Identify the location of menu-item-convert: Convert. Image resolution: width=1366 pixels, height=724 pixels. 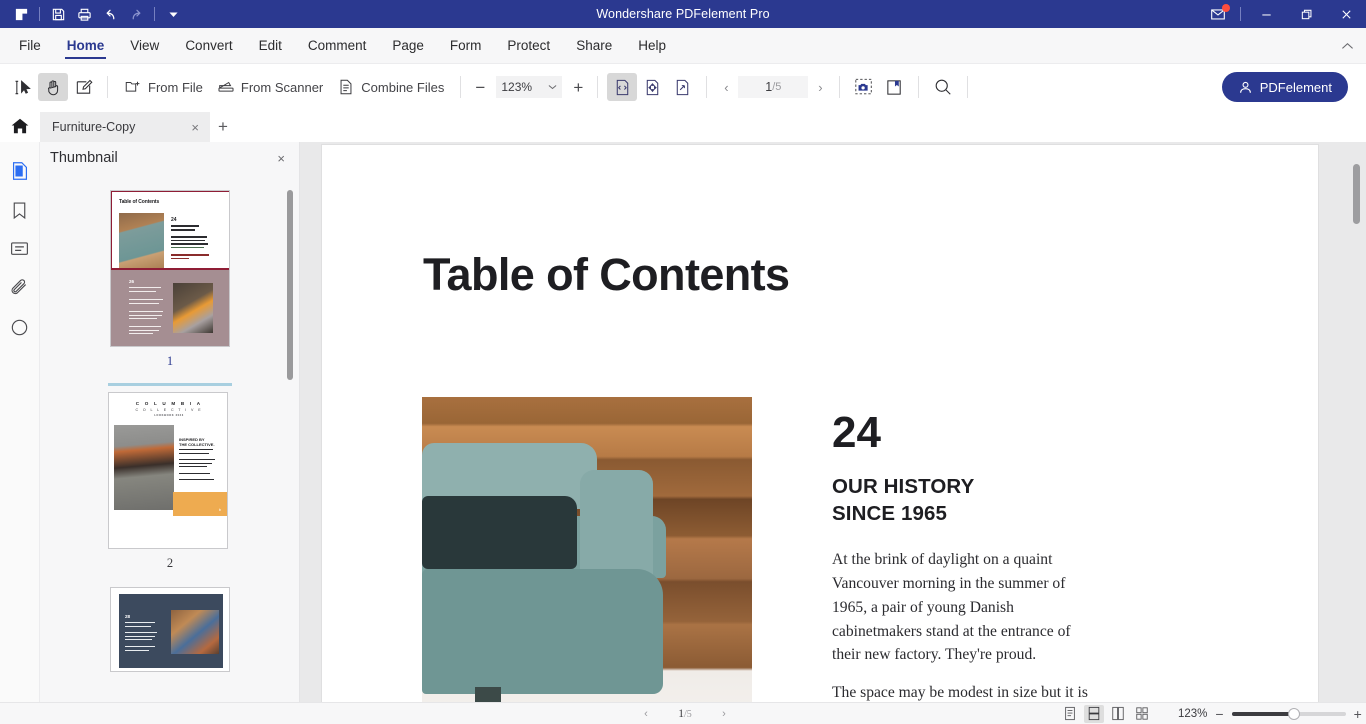
(208, 46).